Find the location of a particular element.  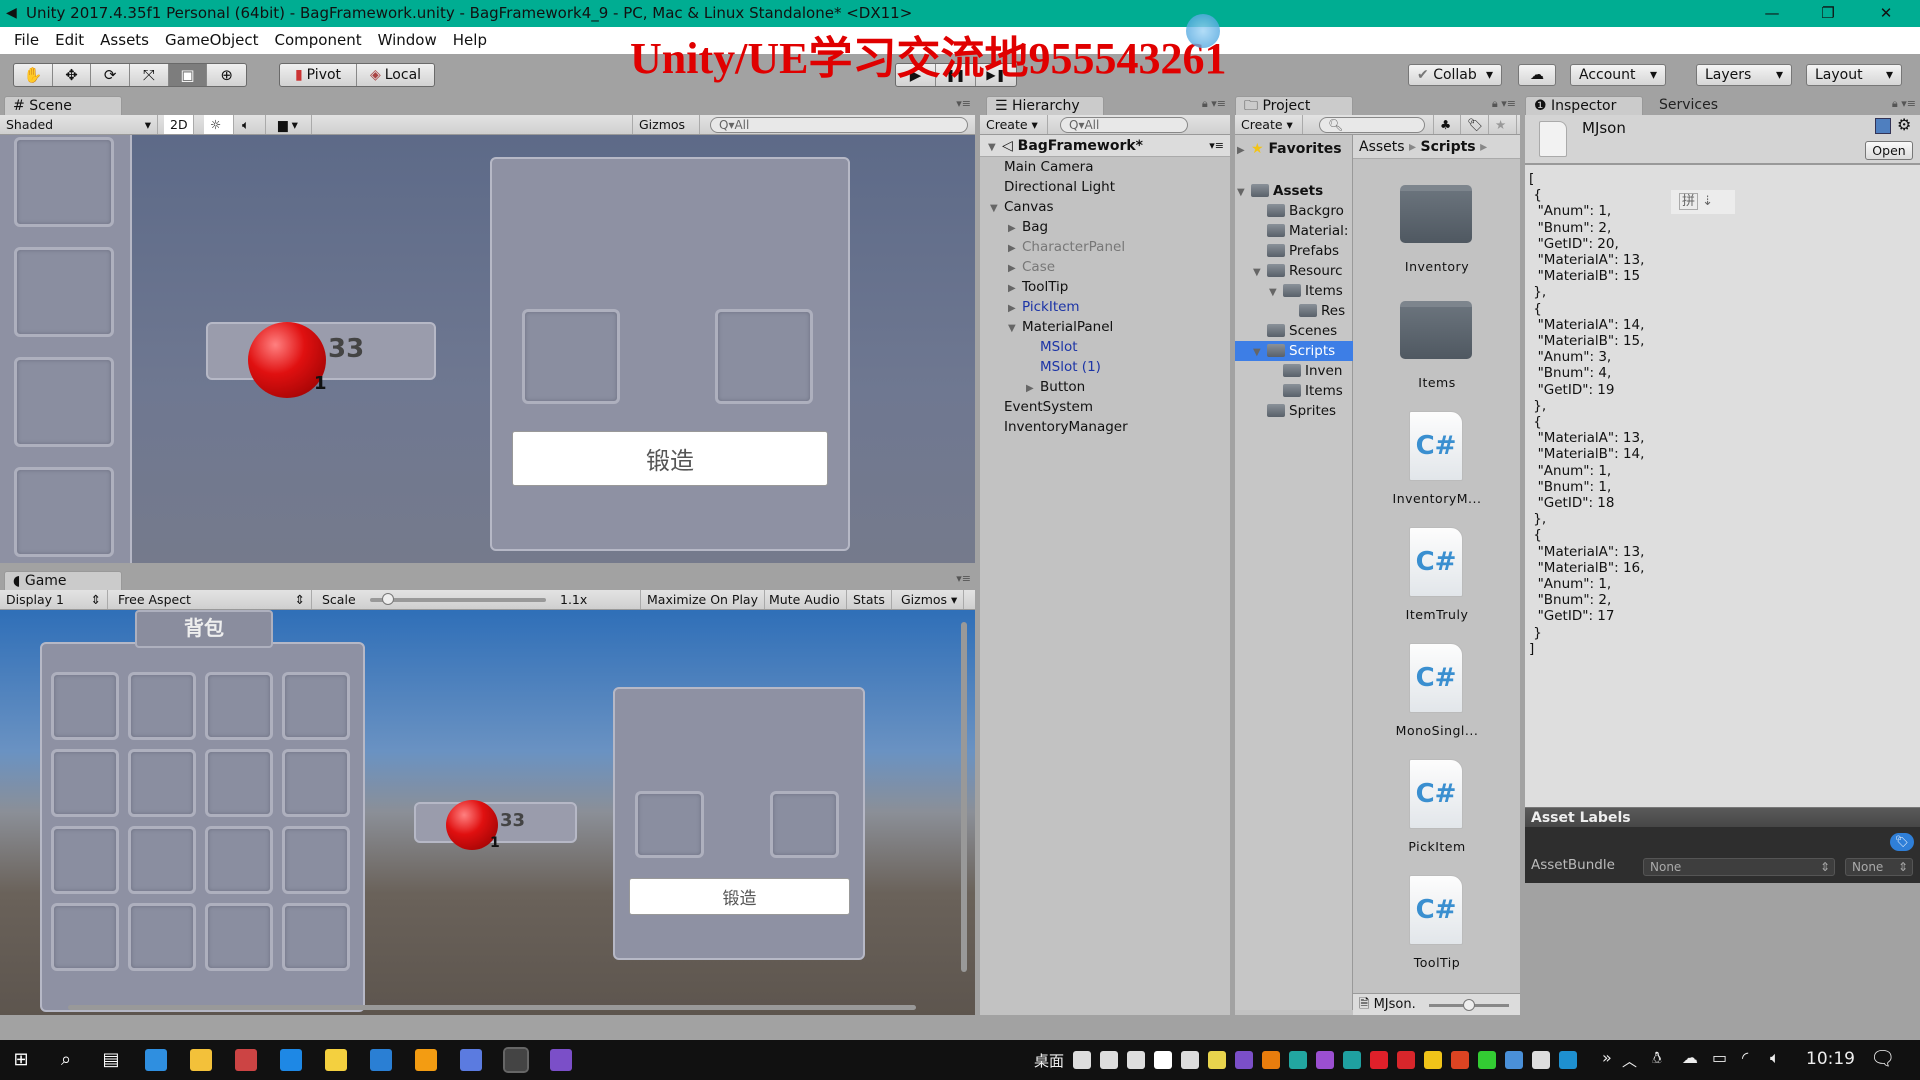

ime-toolbar: 拼 ⇣ is located at coordinates (1703, 202).